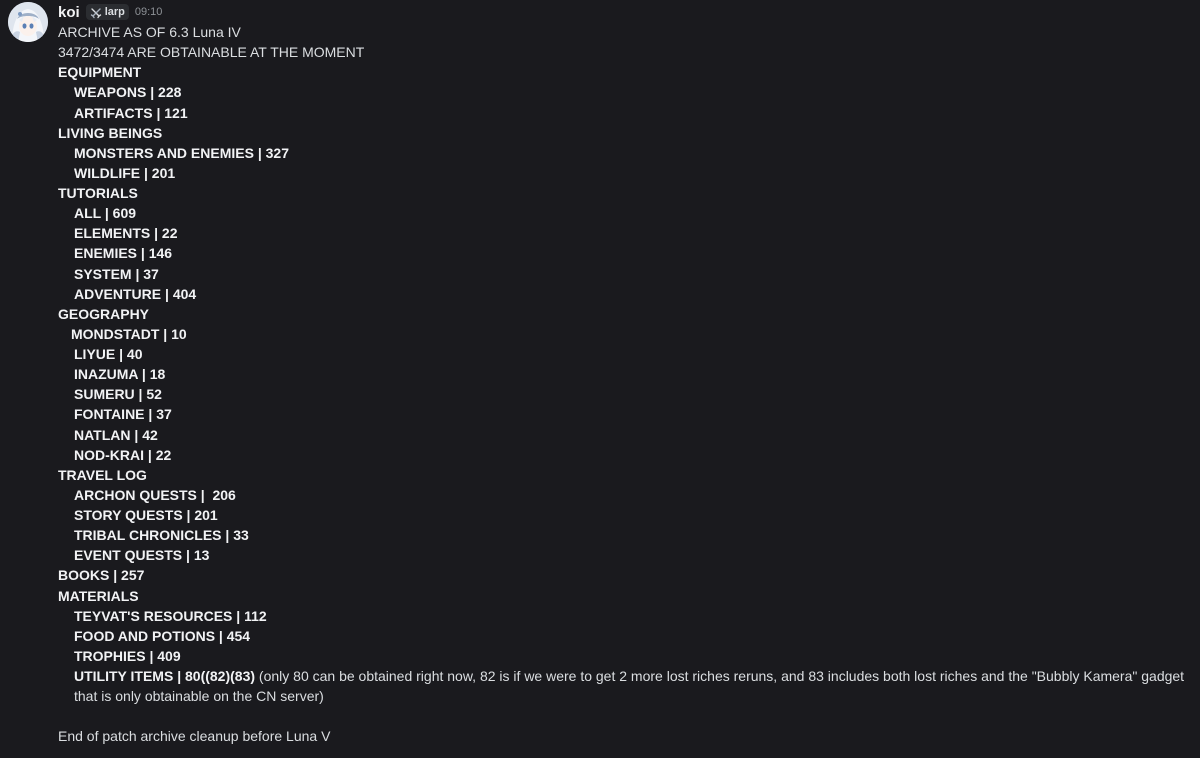  What do you see at coordinates (129, 333) in the screenshot?
I see `list-item: MONDSTADT | 10` at bounding box center [129, 333].